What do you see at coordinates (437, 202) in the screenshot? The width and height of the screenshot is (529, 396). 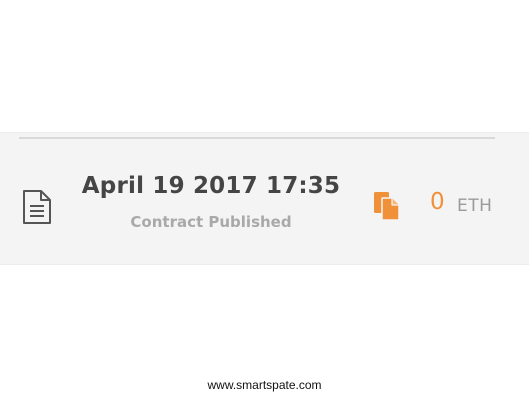 I see `eth-amount: 0` at bounding box center [437, 202].